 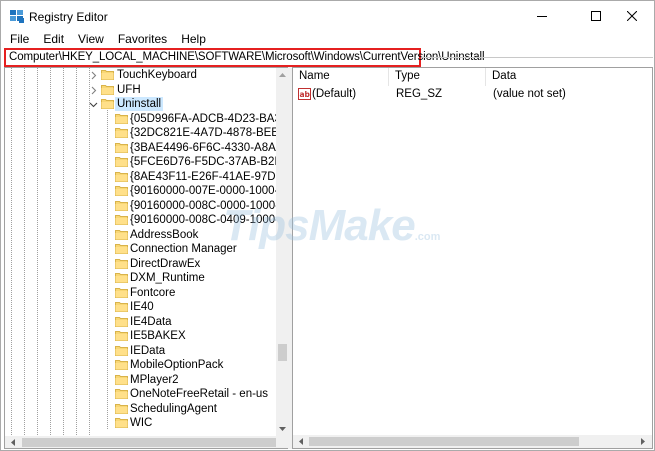 I want to click on scroll-right-arrow-icon, so click(x=643, y=441).